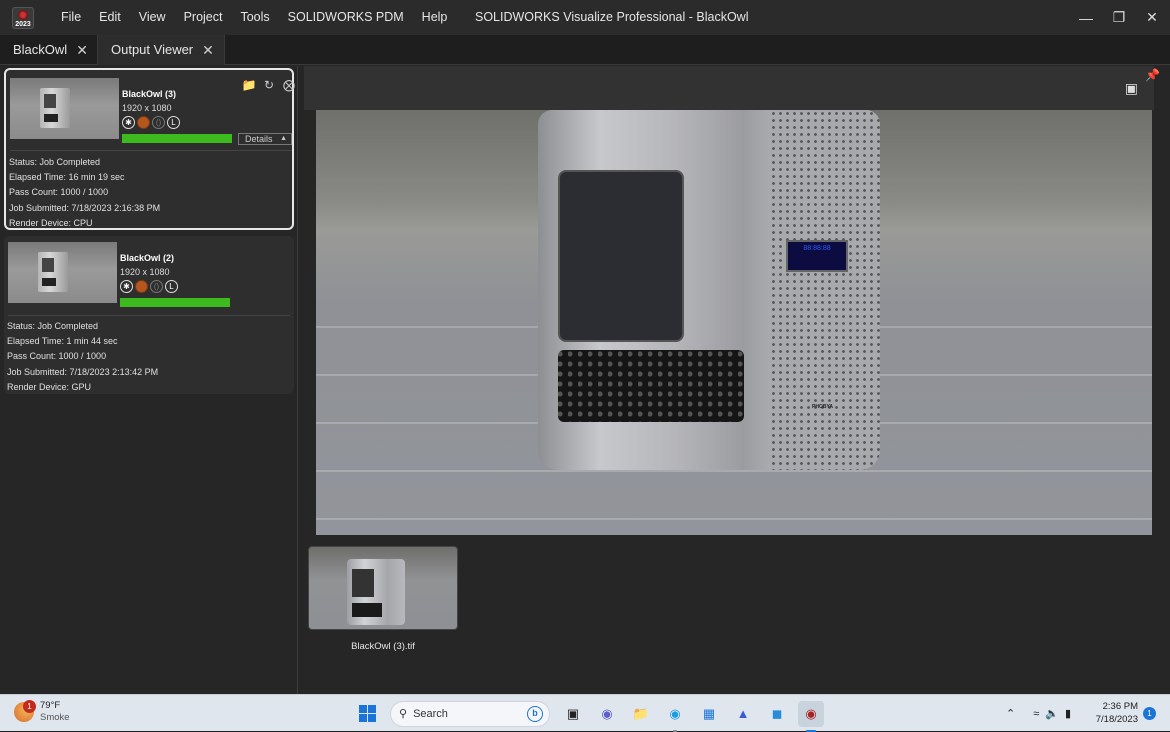 The width and height of the screenshot is (1170, 732). Describe the element at coordinates (1052, 713) in the screenshot. I see `volume-icon: 🔈` at that location.